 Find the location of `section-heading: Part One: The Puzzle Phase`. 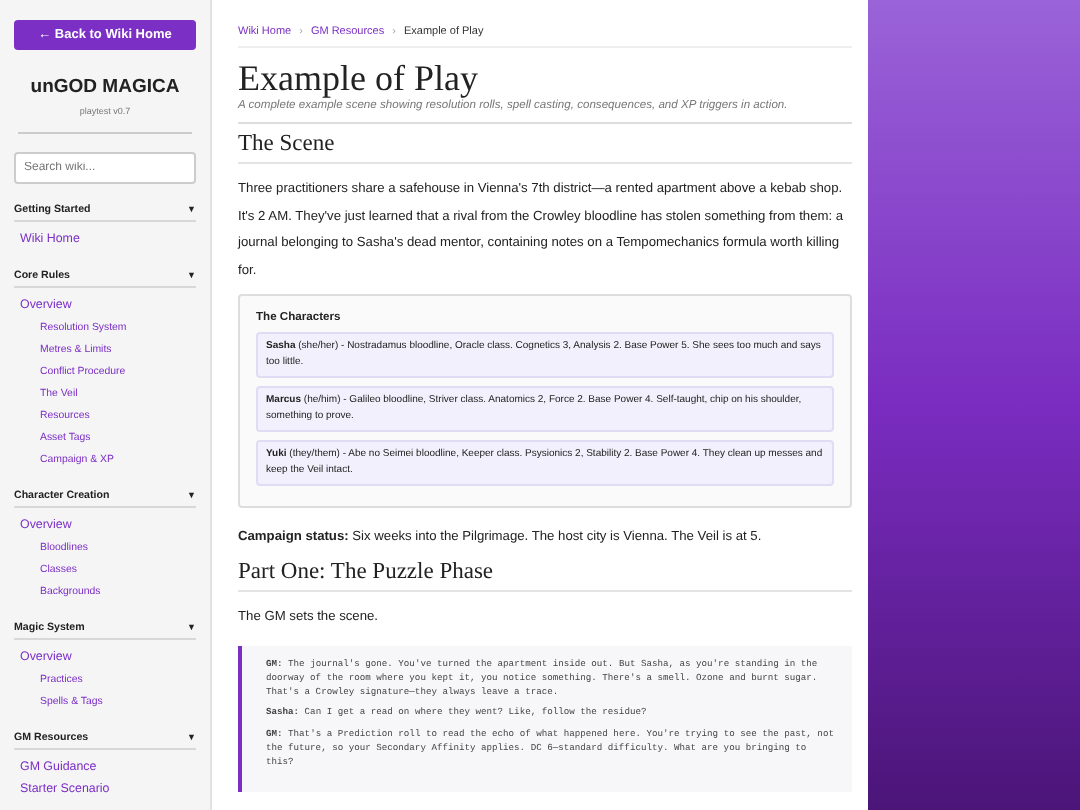

section-heading: Part One: The Puzzle Phase is located at coordinates (545, 575).